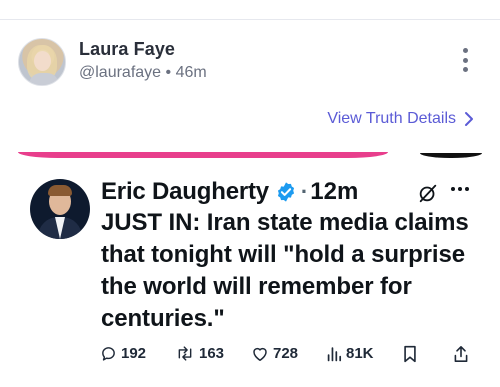 The image size is (500, 387). I want to click on tweet-author-name: Eric Daugherty, so click(185, 192).